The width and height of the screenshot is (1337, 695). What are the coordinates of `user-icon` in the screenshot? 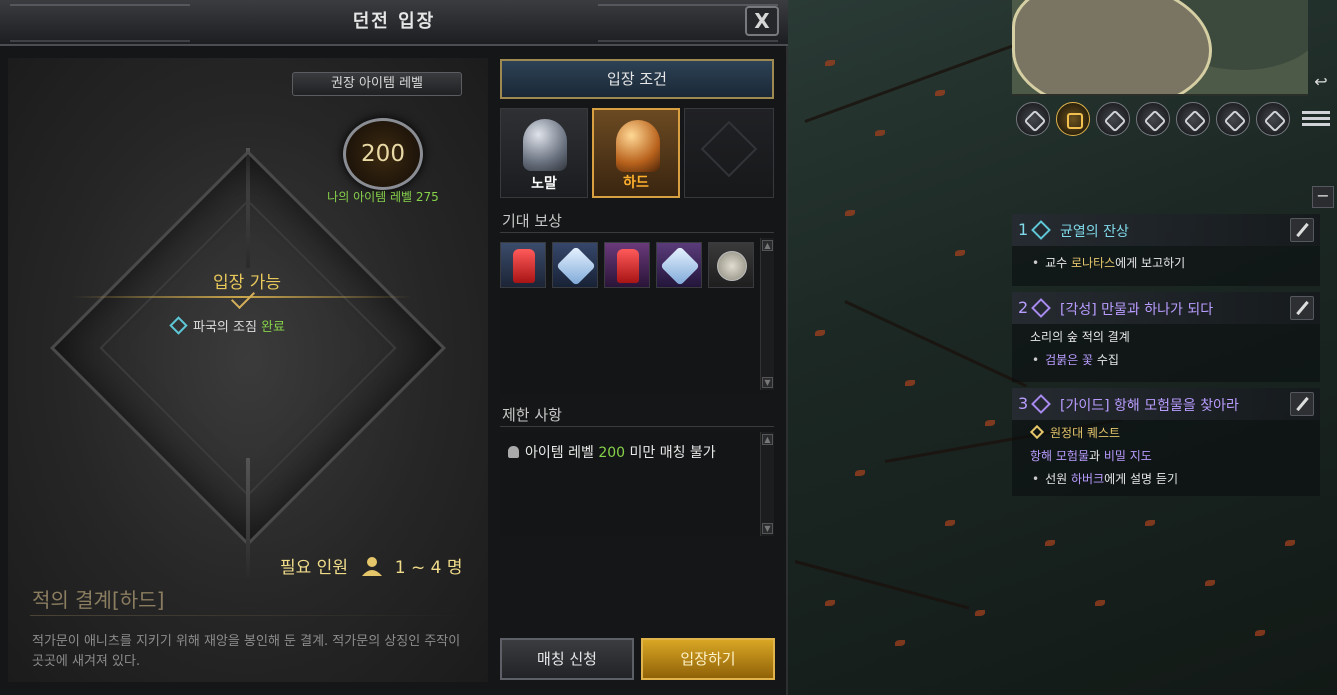 It's located at (372, 566).